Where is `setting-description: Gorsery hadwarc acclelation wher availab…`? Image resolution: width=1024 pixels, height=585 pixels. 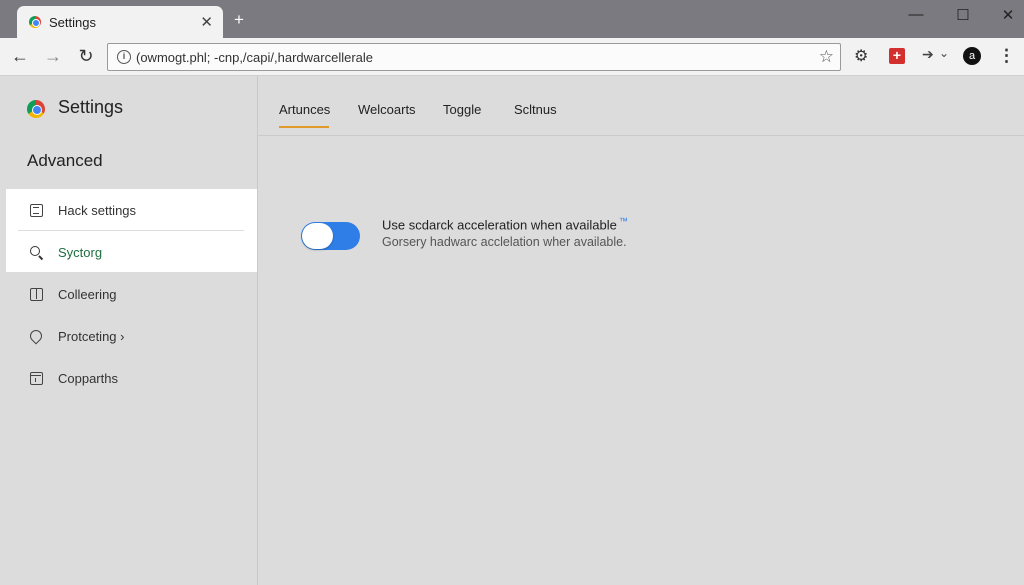
setting-description: Gorsery hadwarc acclelation wher availab… is located at coordinates (504, 242).